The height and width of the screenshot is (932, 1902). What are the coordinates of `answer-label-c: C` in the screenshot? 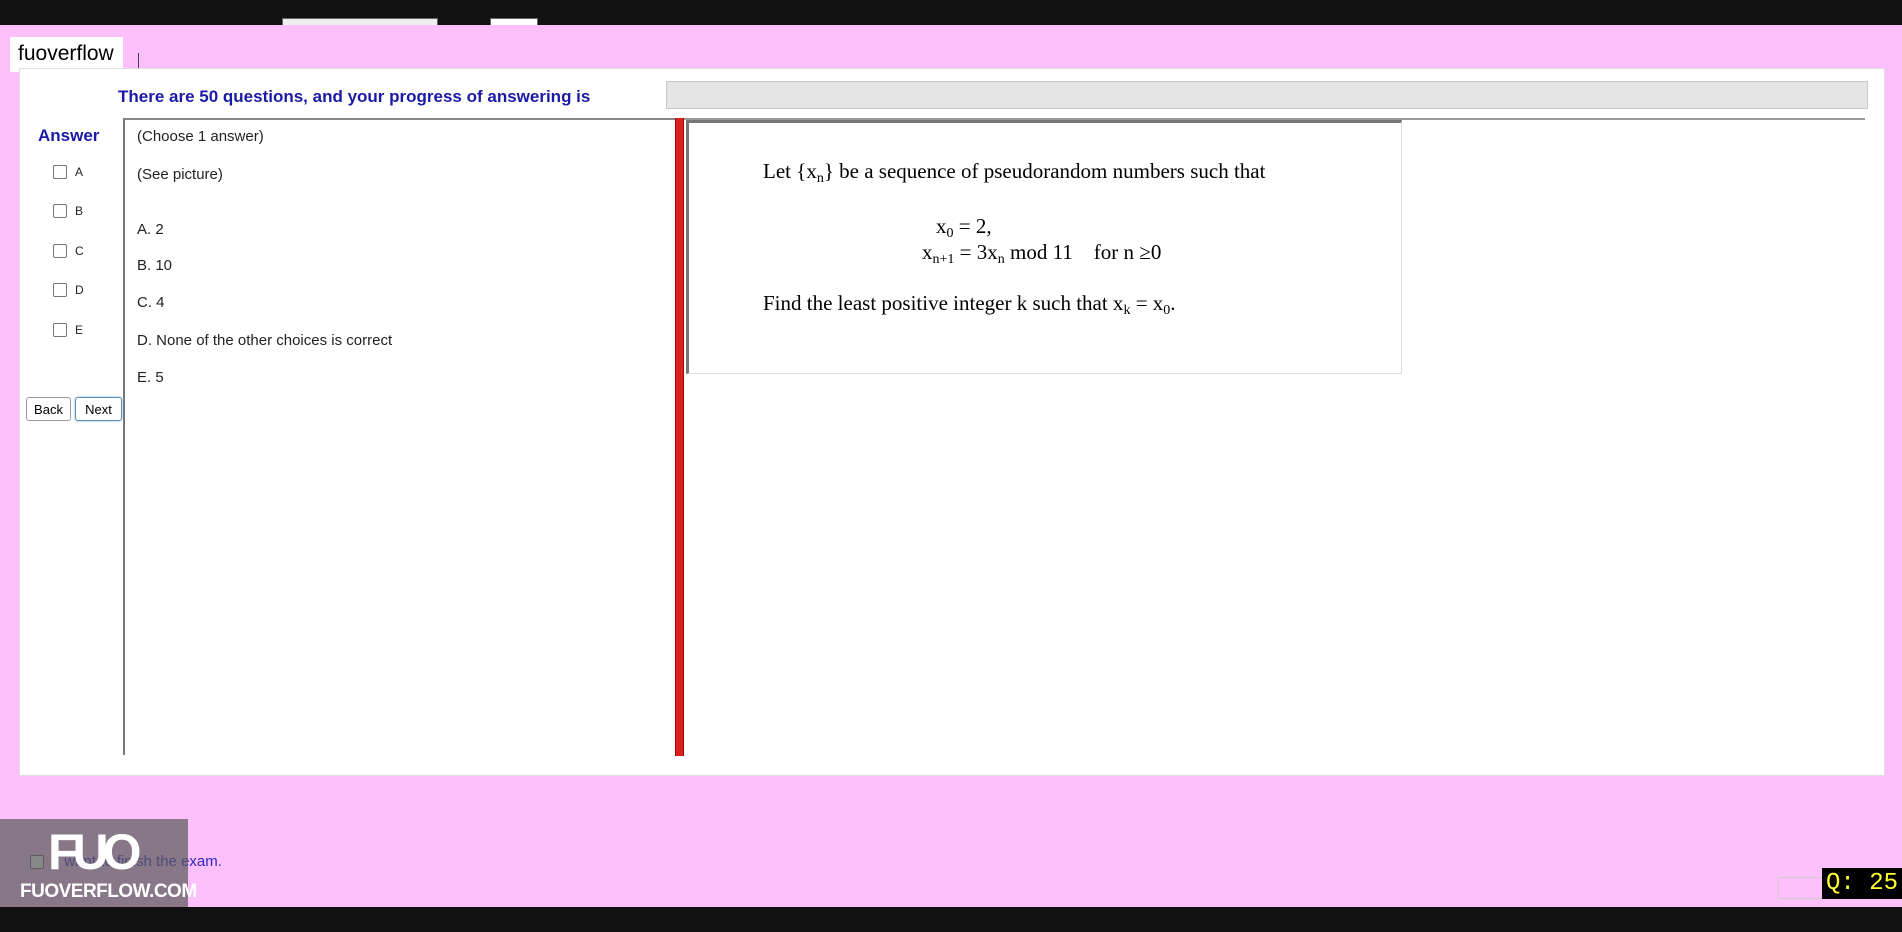 It's located at (79, 251).